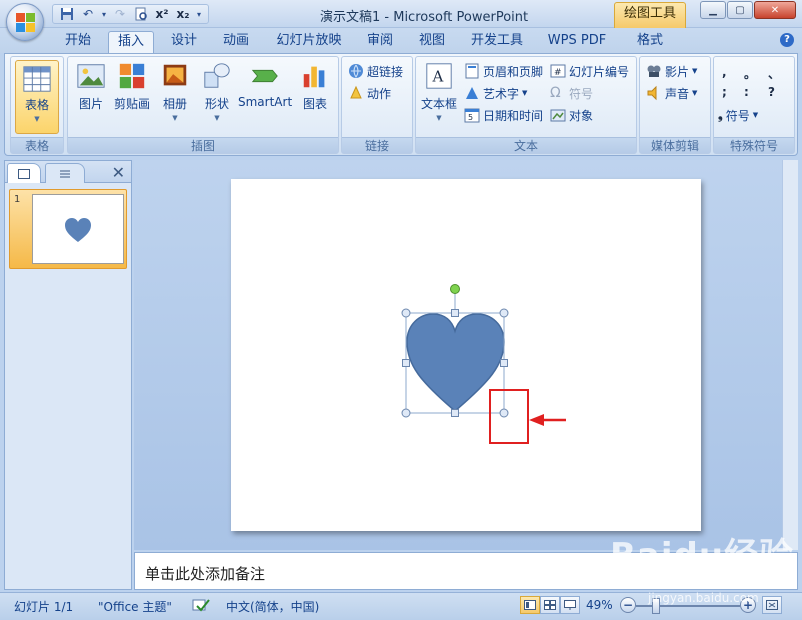 This screenshot has height=620, width=802. I want to click on symbol-comma: ,, so click(724, 72).